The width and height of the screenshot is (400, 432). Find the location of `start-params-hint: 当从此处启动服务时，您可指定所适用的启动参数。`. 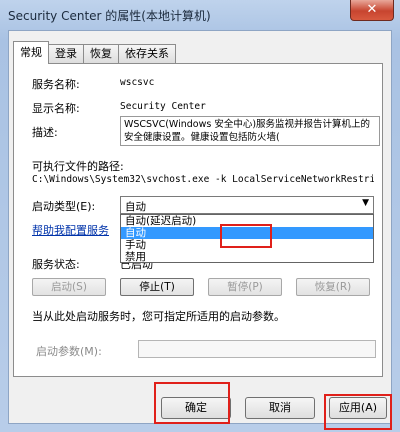

start-params-hint: 当从此处启动服务时，您可指定所适用的启动参数。 is located at coordinates (158, 316).